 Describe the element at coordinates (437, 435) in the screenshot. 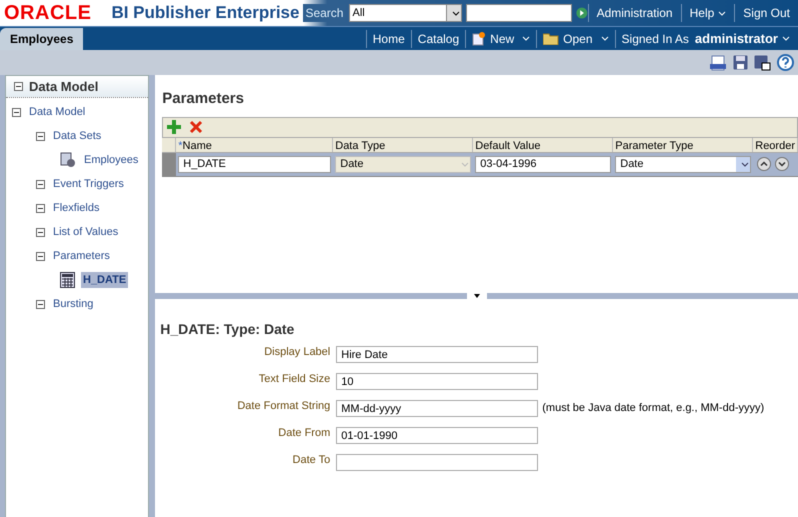

I see `text-field: 01-01-1990` at that location.